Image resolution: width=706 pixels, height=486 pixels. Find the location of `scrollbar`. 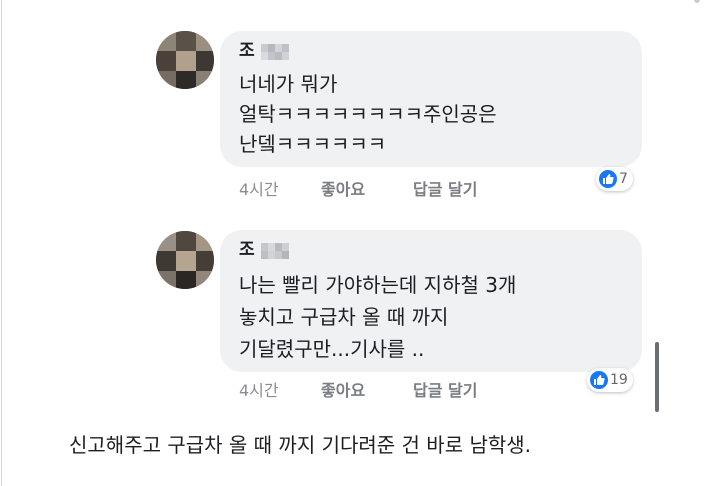

scrollbar is located at coordinates (657, 377).